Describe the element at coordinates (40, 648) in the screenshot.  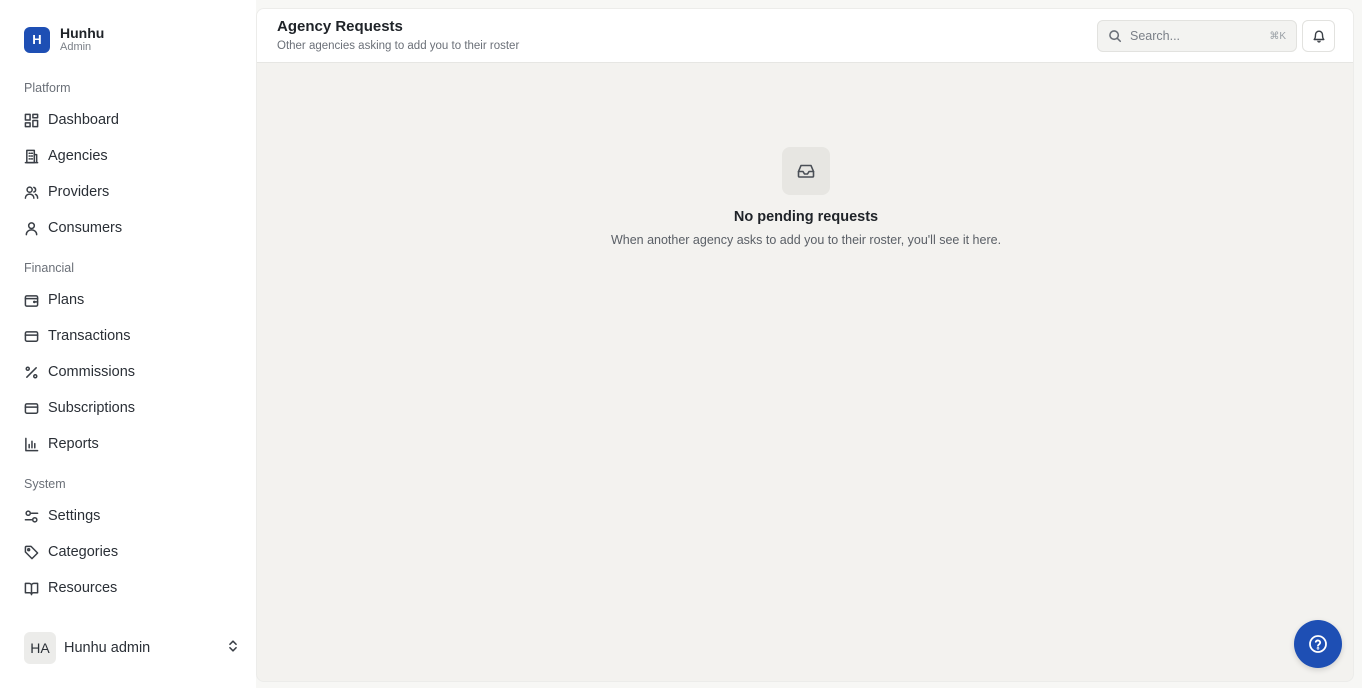
I see `avatar: HA` at that location.